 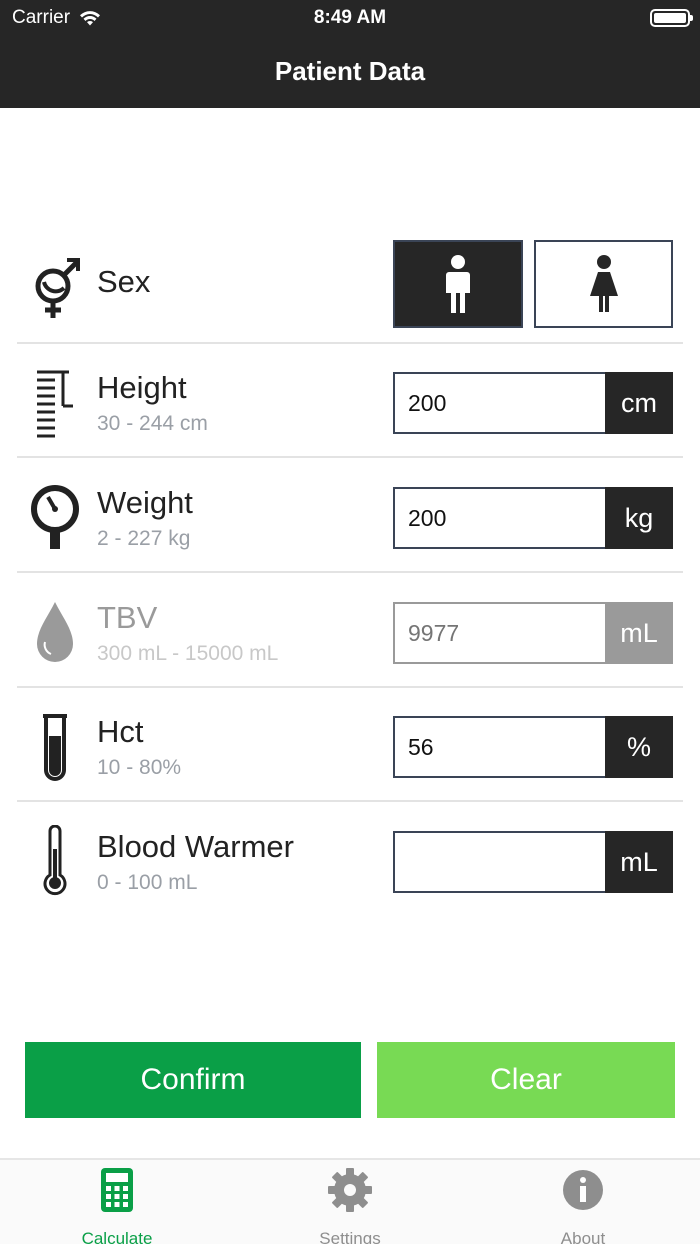 What do you see at coordinates (350, 1236) in the screenshot?
I see `tab-settings-label: Settings` at bounding box center [350, 1236].